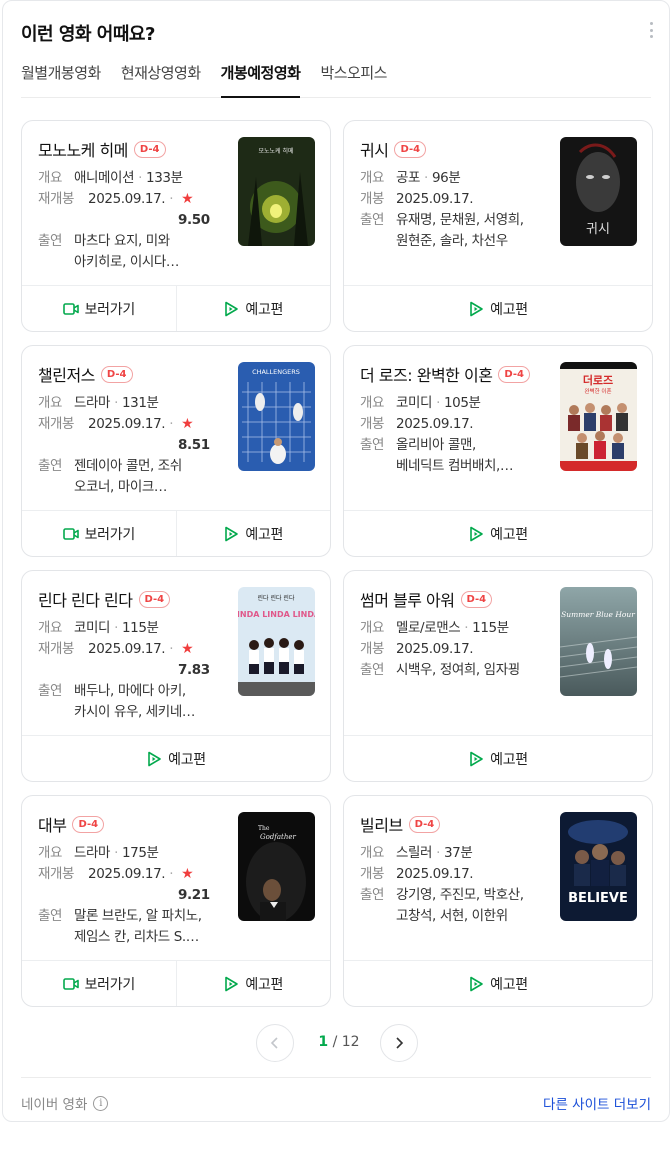 The width and height of the screenshot is (672, 1158). I want to click on movie-poster: 린다 린다 린다 LINDA LINDA LINDA, so click(276, 641).